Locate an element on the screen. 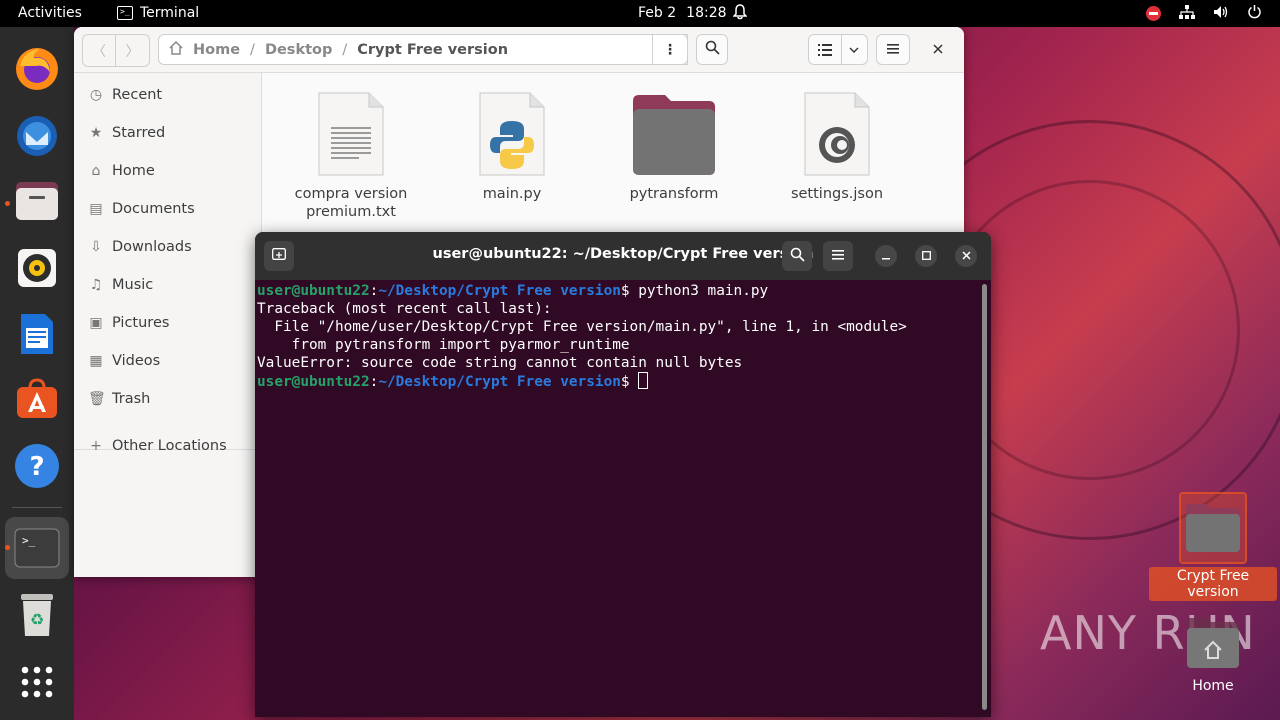  picture-icon: ▣ is located at coordinates (96, 323).